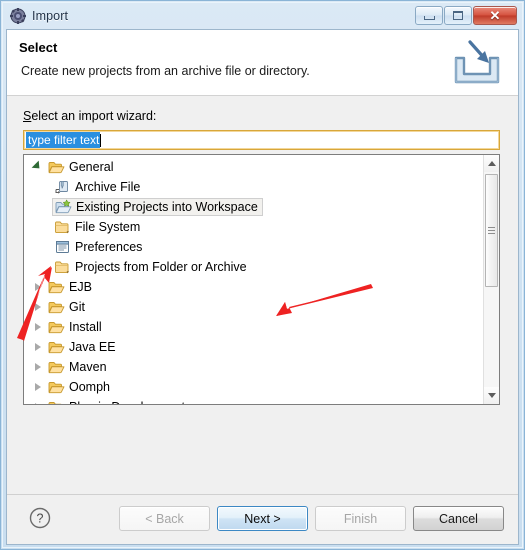 The height and width of the screenshot is (550, 525). I want to click on tree-row: General, so click(254, 167).